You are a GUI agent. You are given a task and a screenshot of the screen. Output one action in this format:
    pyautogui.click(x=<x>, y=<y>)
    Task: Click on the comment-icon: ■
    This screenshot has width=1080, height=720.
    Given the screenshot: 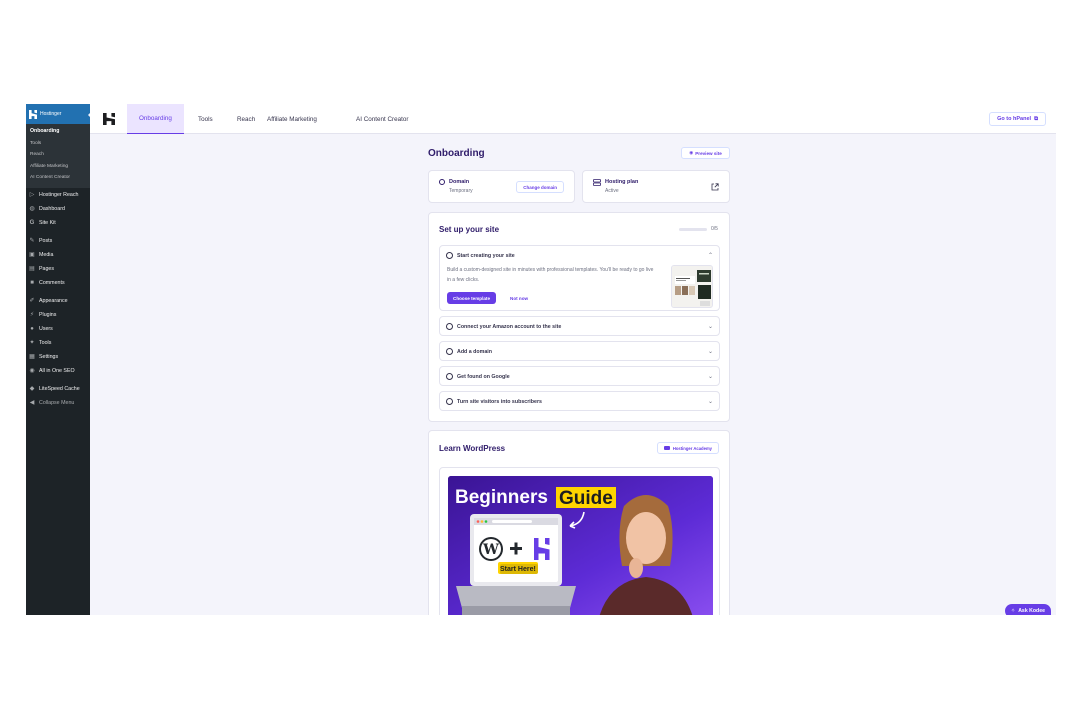 What is the action you would take?
    pyautogui.click(x=32, y=282)
    